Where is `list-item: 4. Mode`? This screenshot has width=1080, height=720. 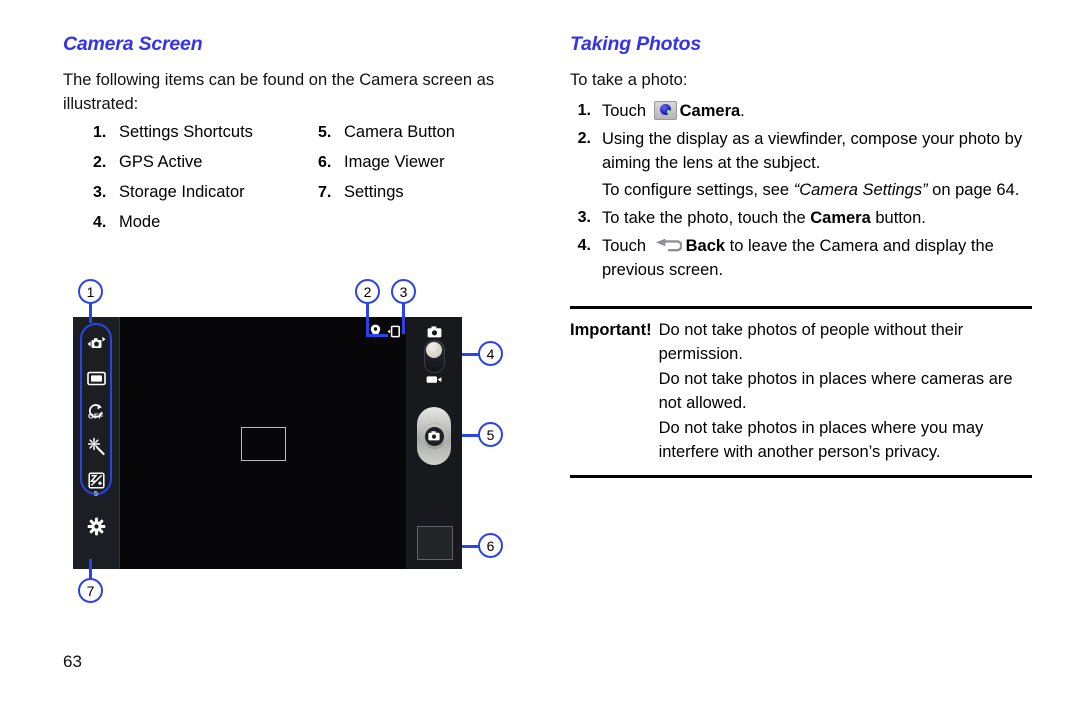
list-item: 4. Mode is located at coordinates (126, 222).